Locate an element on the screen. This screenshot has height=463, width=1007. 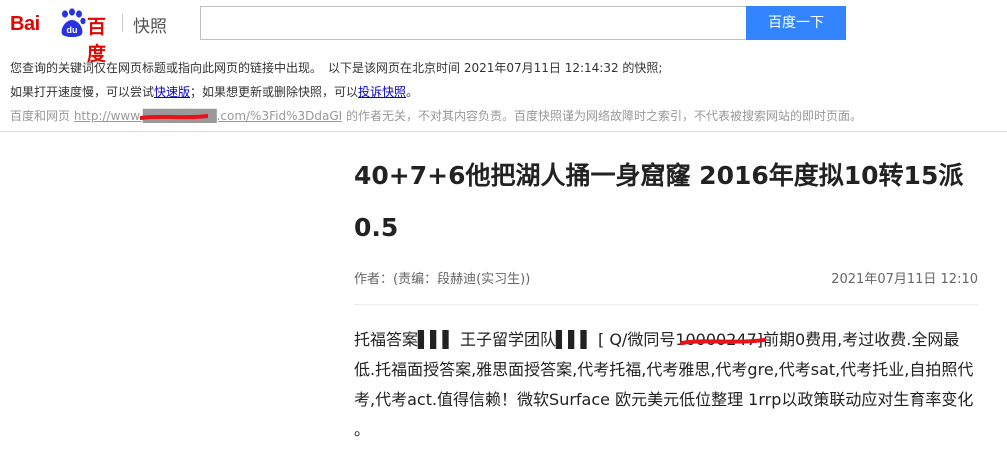
search-input is located at coordinates (473, 23).